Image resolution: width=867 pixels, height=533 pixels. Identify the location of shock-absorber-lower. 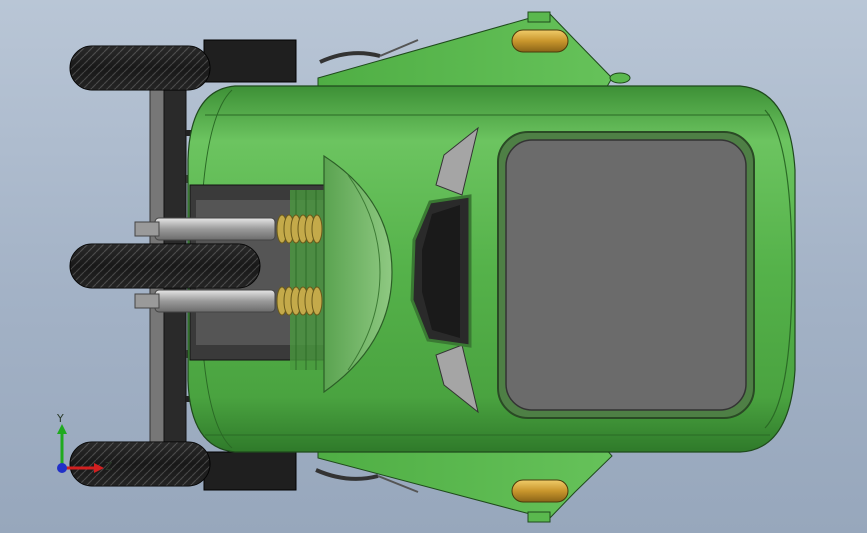
(228, 301).